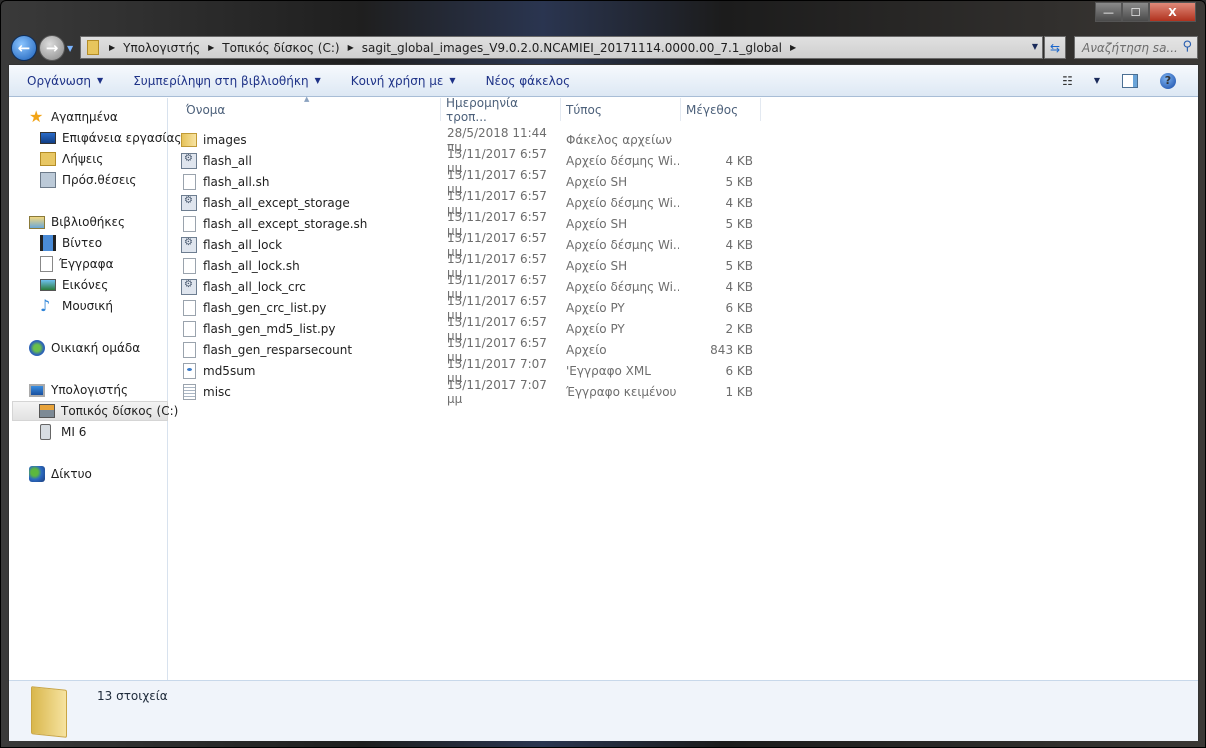 This screenshot has height=748, width=1206. I want to click on back-button: ←, so click(24, 48).